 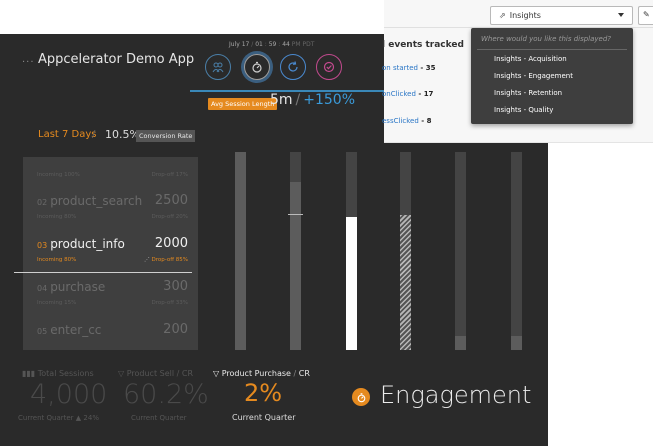 I want to click on quality-circle-button, so click(x=329, y=67).